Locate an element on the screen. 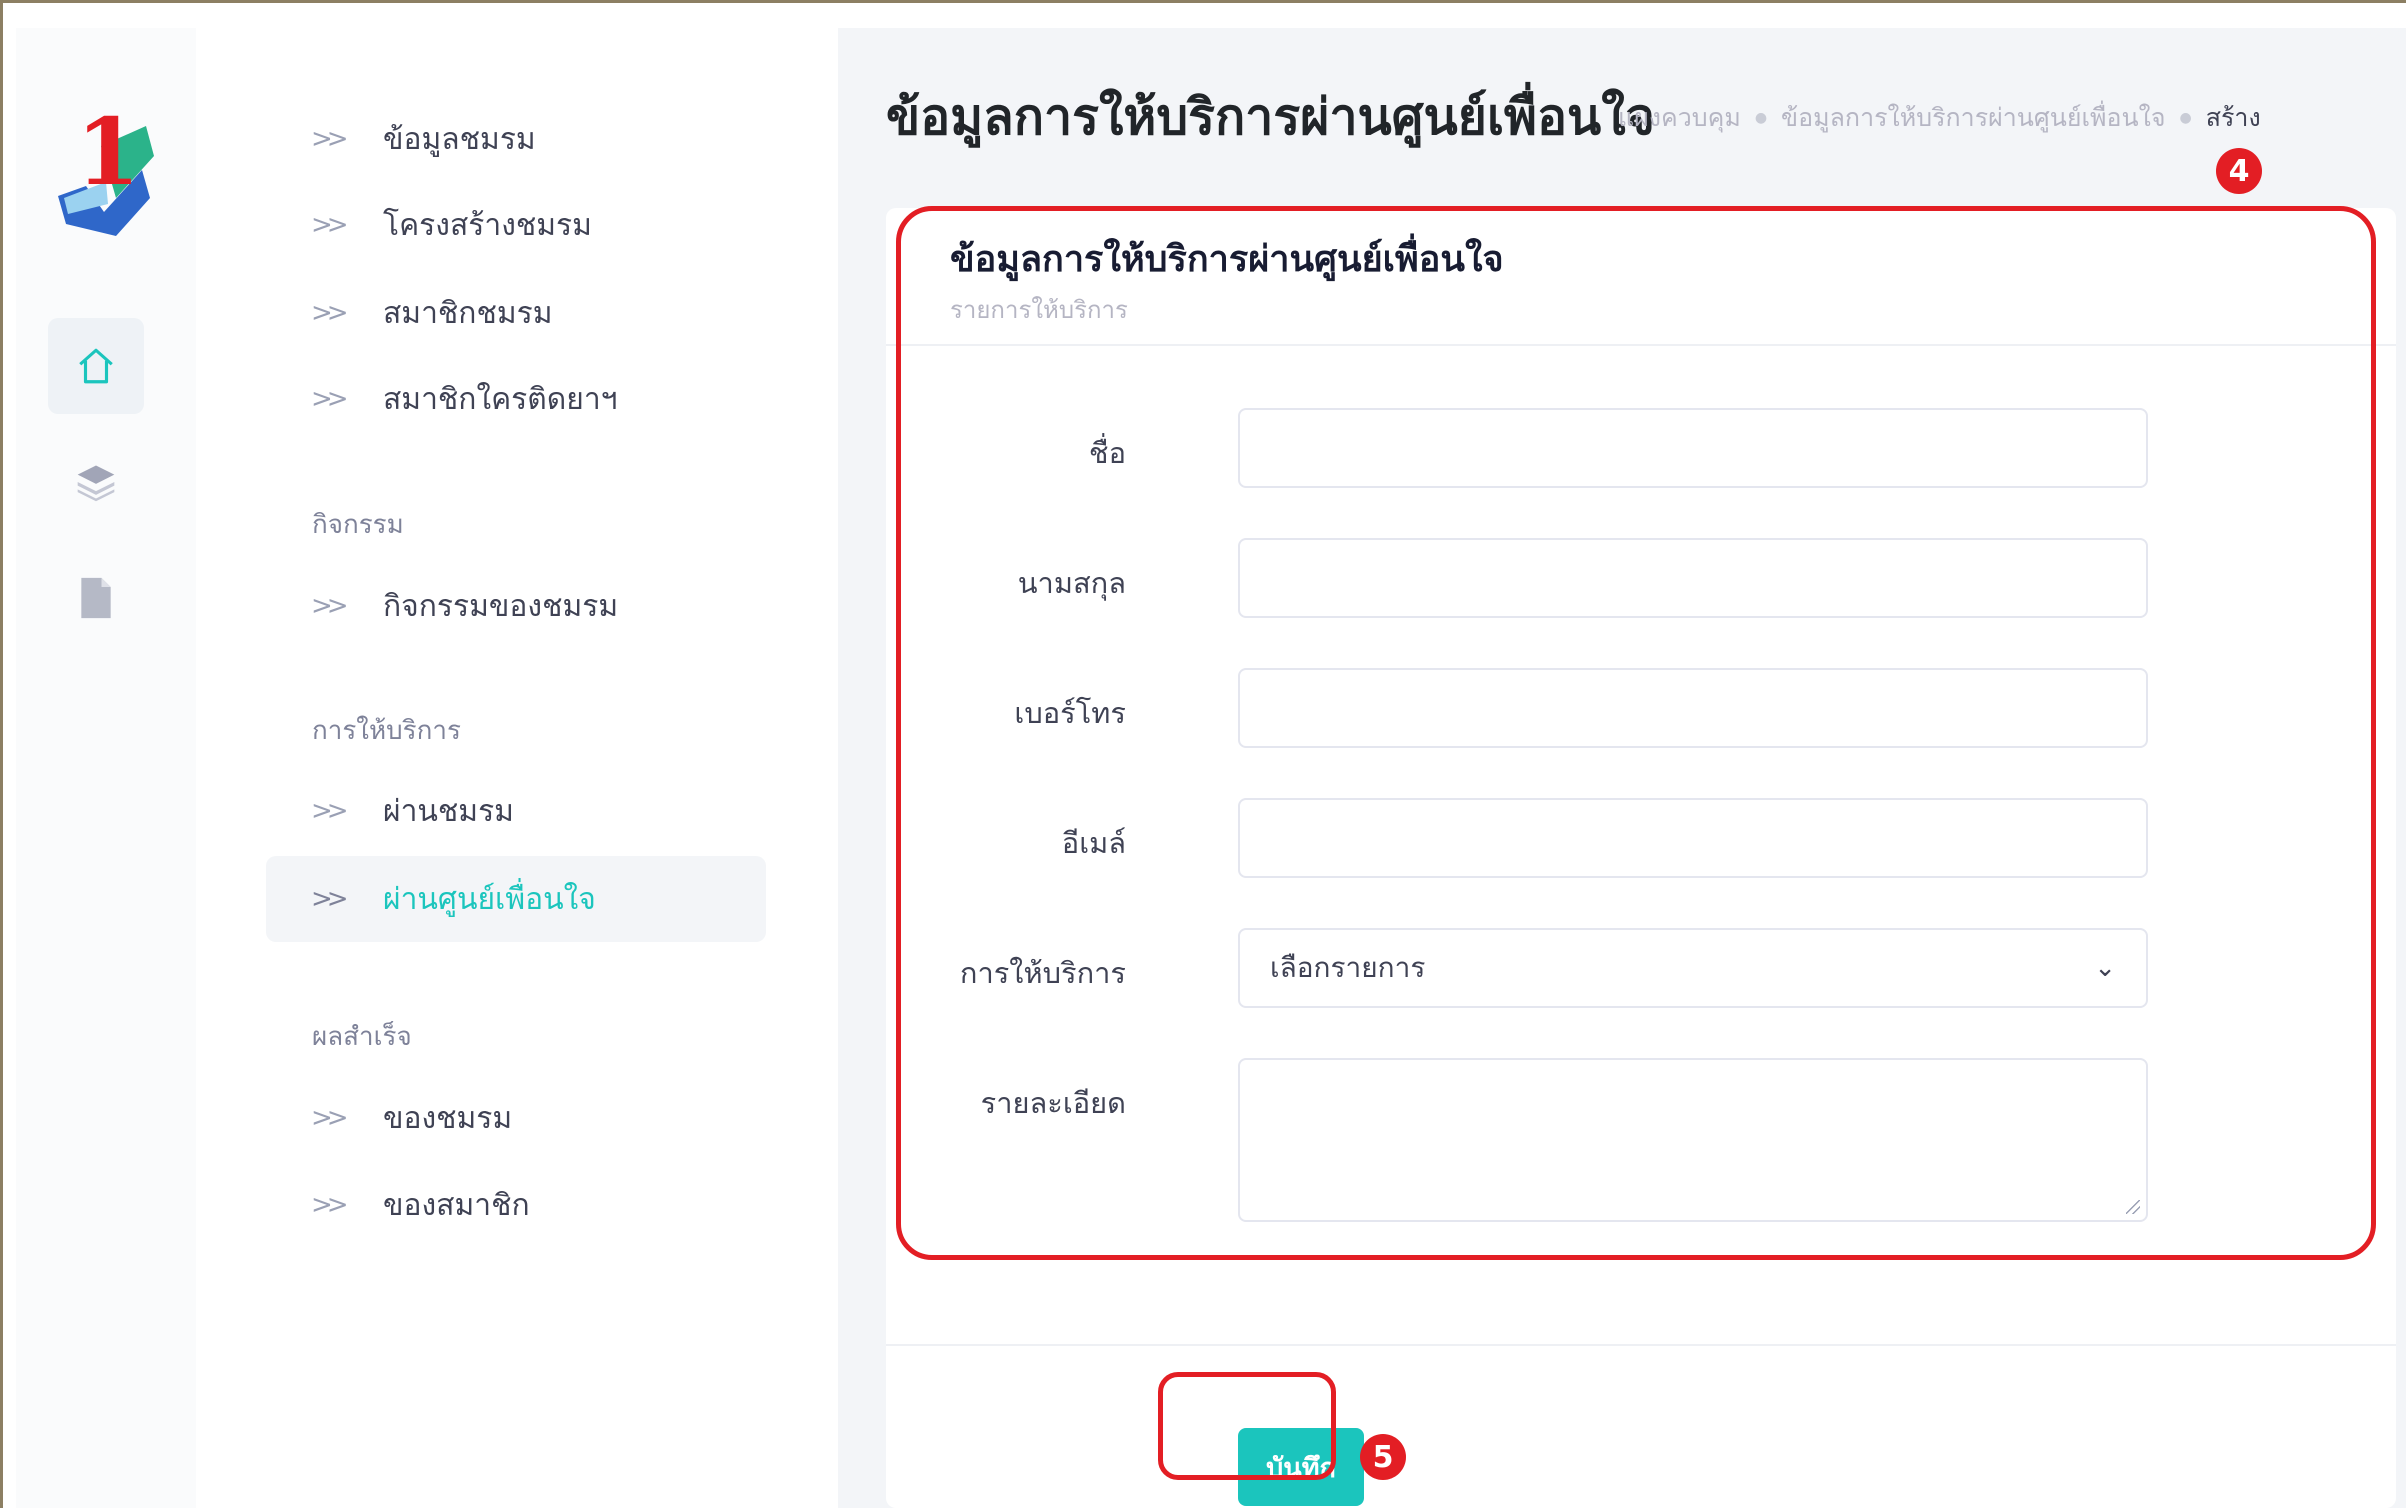 The height and width of the screenshot is (1508, 2406). rail-document is located at coordinates (96, 598).